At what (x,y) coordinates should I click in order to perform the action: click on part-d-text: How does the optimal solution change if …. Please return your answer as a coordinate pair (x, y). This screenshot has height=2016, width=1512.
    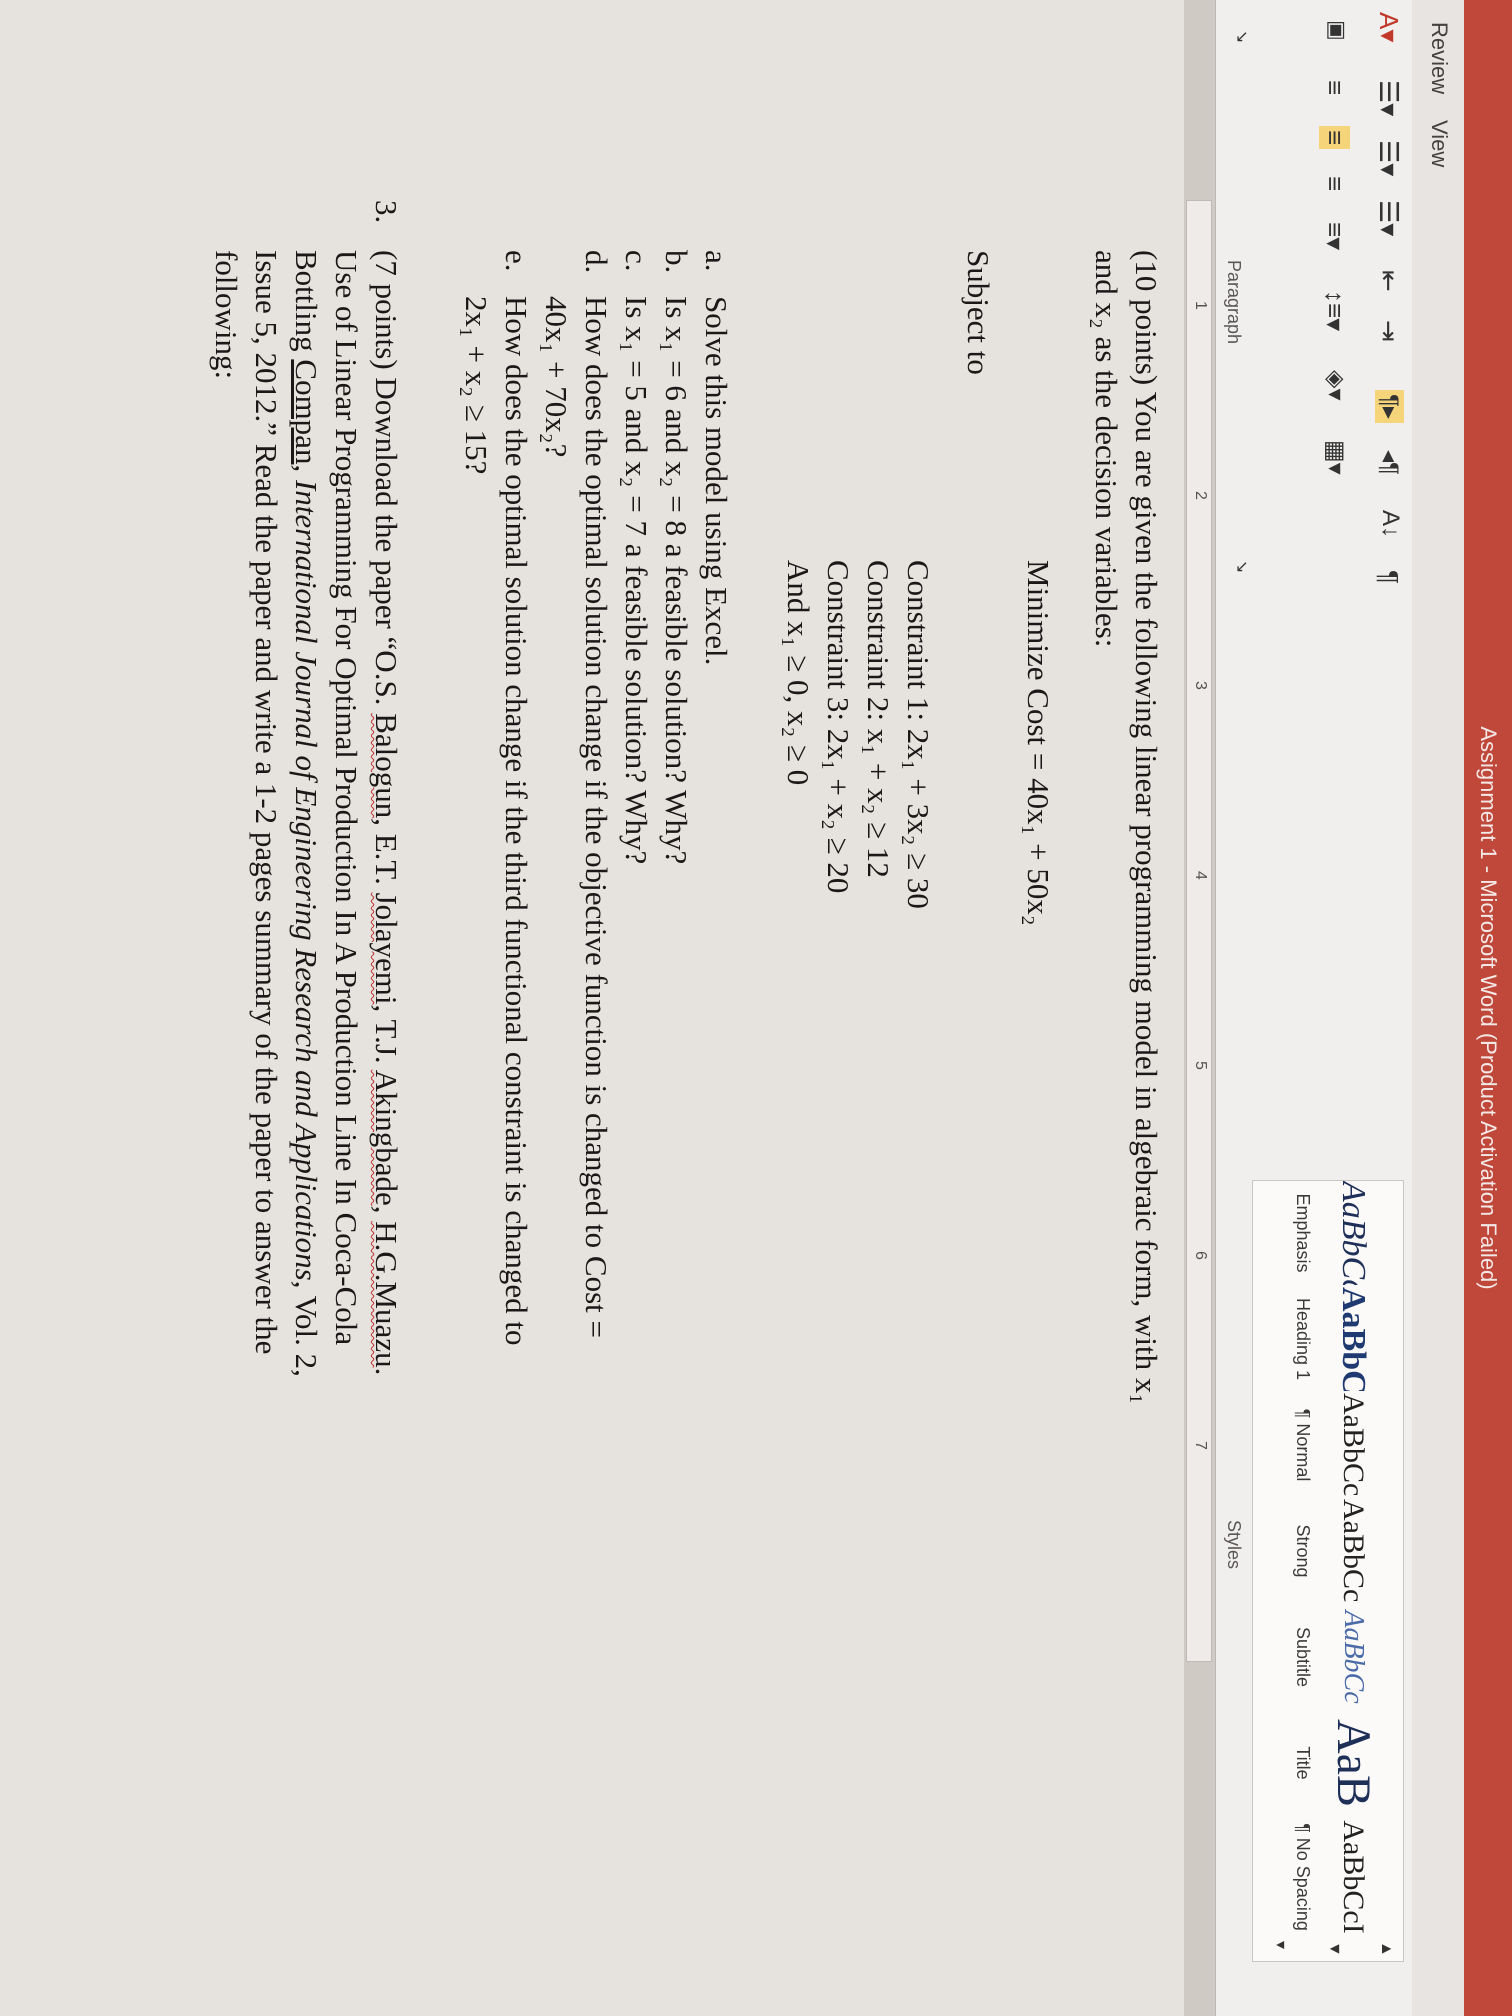
    Looking at the image, I should click on (596, 817).